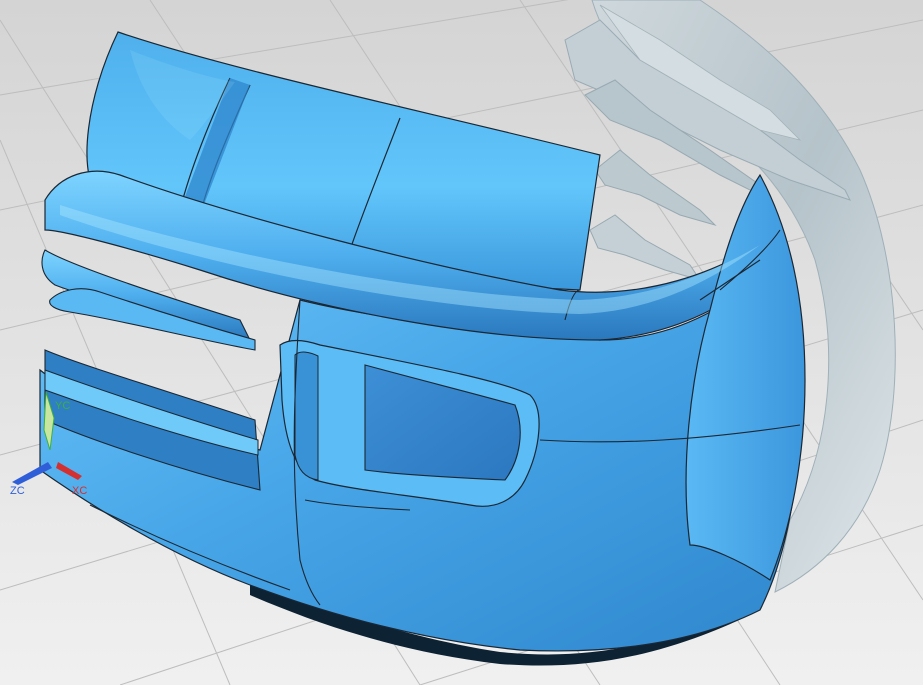 This screenshot has width=923, height=685. What do you see at coordinates (306, 416) in the screenshot?
I see `fog-lamp-inner-wall` at bounding box center [306, 416].